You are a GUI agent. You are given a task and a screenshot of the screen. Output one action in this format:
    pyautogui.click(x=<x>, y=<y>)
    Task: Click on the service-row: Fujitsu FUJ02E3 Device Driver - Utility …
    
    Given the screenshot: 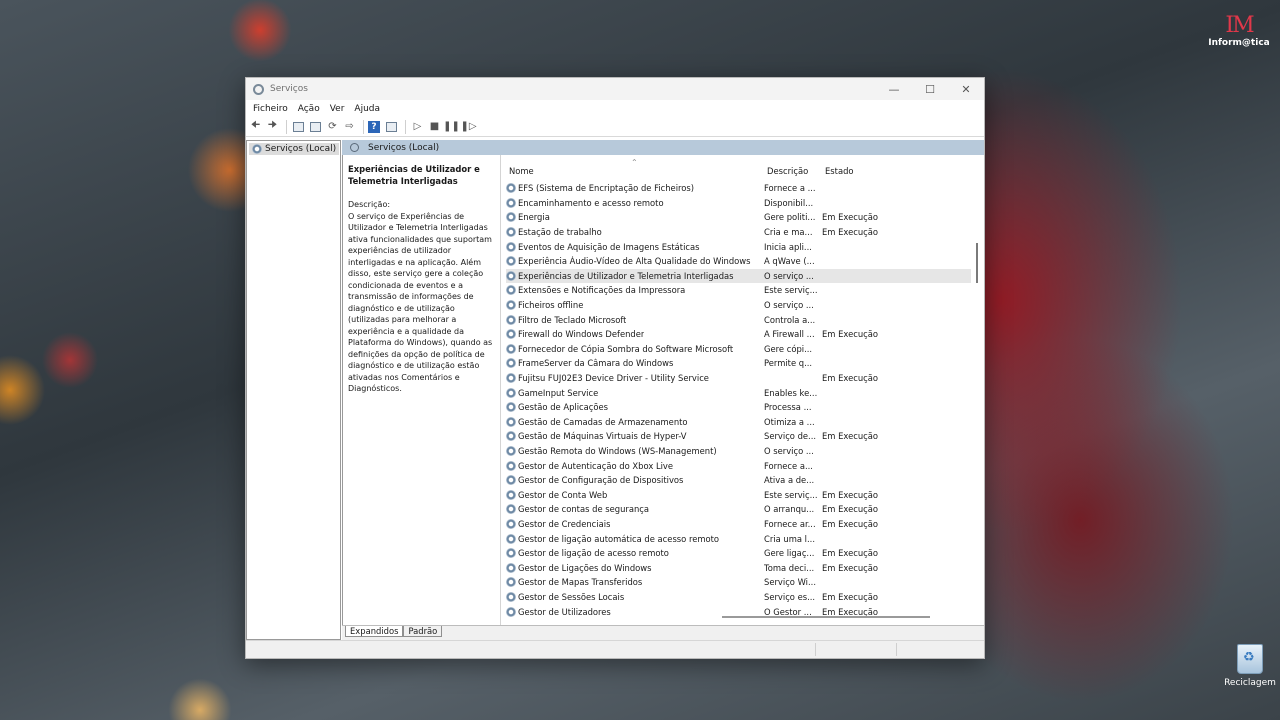 What is the action you would take?
    pyautogui.click(x=738, y=378)
    